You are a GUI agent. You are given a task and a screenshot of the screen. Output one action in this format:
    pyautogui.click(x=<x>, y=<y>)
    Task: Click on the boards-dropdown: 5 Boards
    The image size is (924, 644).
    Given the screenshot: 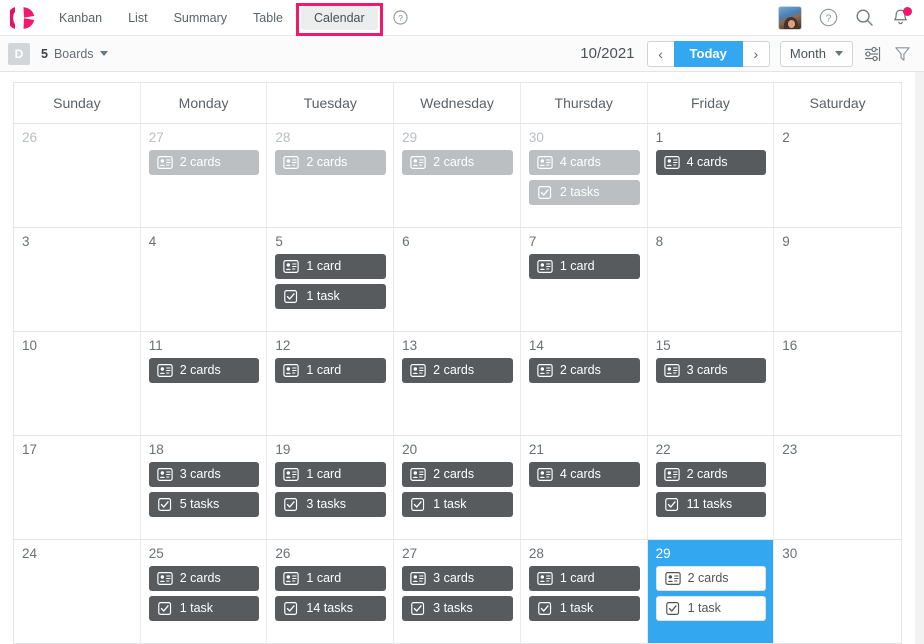 What is the action you would take?
    pyautogui.click(x=74, y=54)
    